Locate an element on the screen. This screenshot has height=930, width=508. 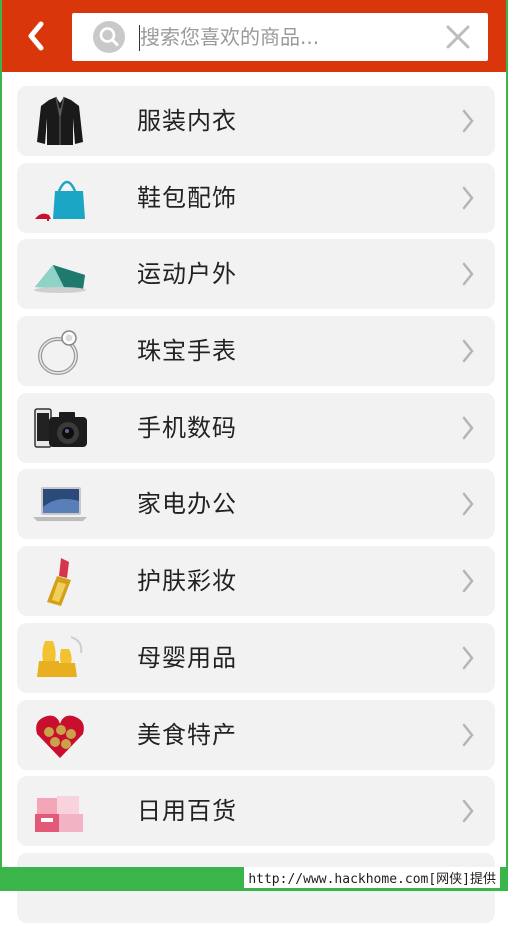
clear-search-button is located at coordinates (458, 37).